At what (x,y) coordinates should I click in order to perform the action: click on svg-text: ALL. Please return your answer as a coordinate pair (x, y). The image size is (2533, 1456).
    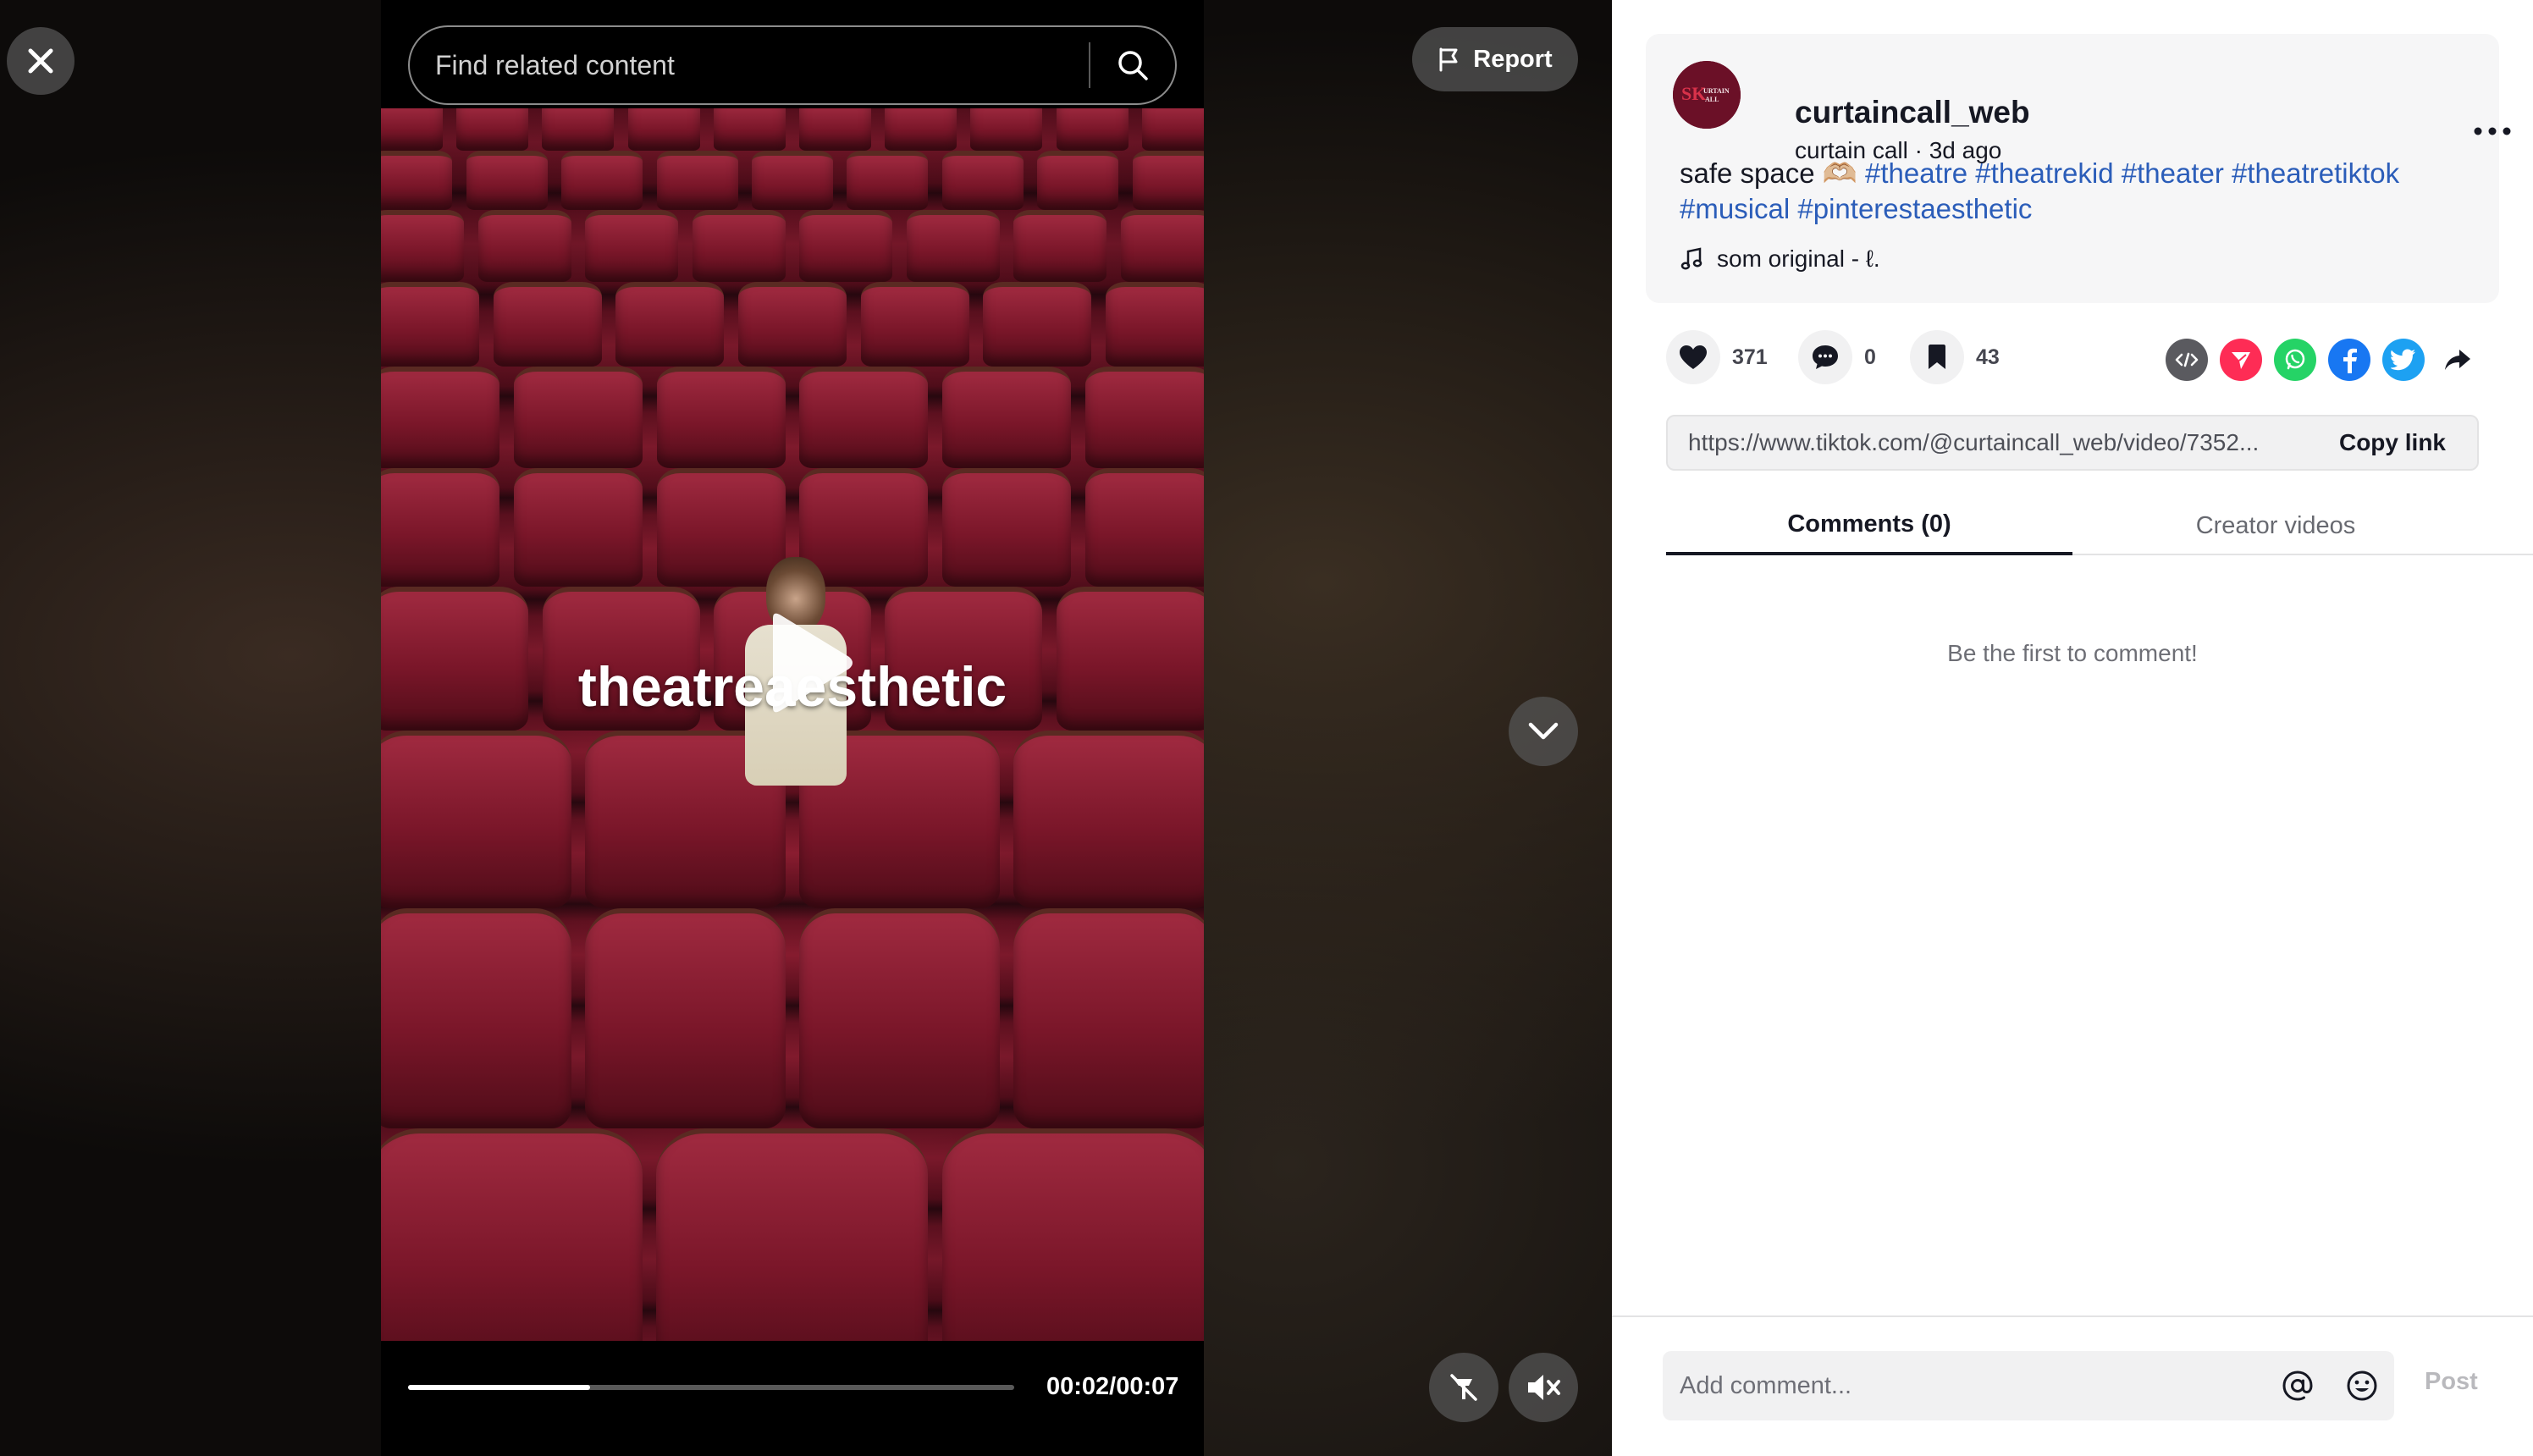
    Looking at the image, I should click on (1712, 99).